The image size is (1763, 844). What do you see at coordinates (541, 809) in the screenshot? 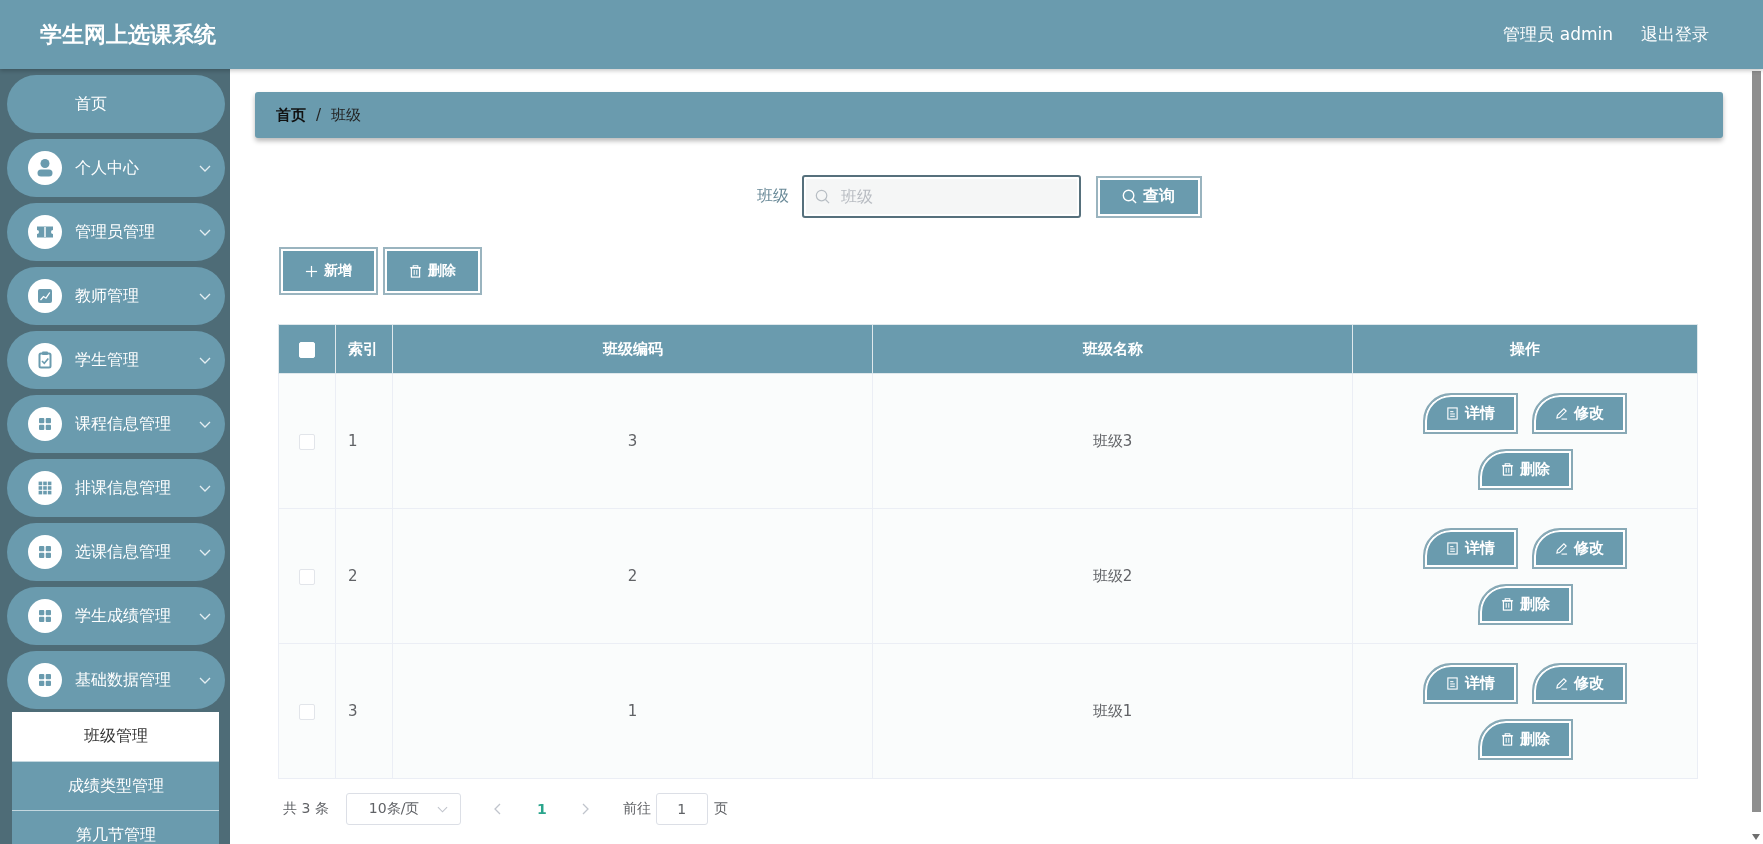
I see `page-number: 1` at bounding box center [541, 809].